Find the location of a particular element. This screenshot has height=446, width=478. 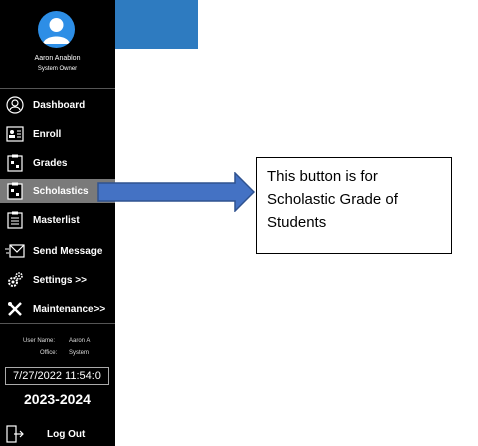

sidebar-item-enroll: Enroll is located at coordinates (57, 134).